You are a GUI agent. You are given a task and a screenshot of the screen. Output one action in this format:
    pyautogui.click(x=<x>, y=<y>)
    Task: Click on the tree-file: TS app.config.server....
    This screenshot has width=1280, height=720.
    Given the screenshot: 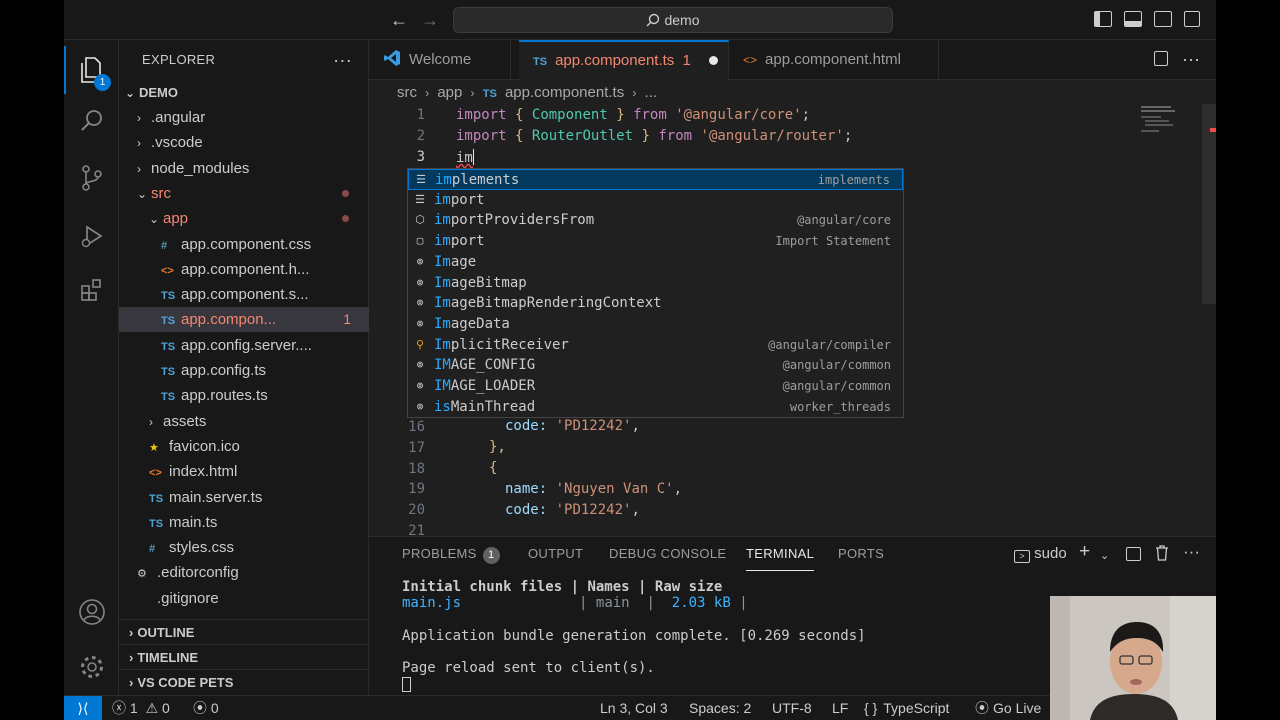 What is the action you would take?
    pyautogui.click(x=244, y=345)
    